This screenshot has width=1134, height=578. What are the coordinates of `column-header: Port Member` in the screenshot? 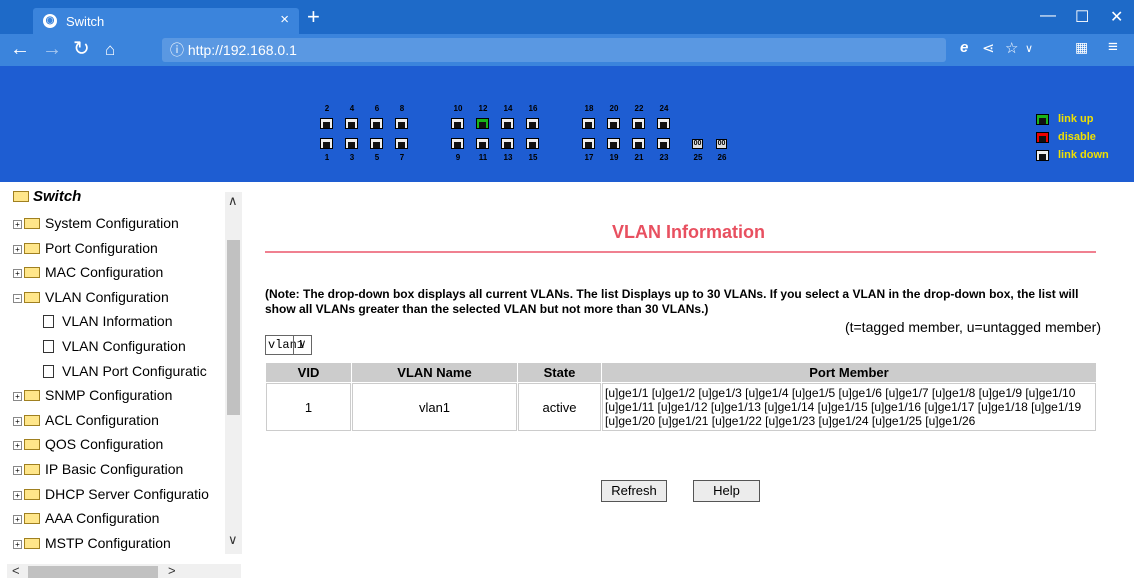 It's located at (849, 372).